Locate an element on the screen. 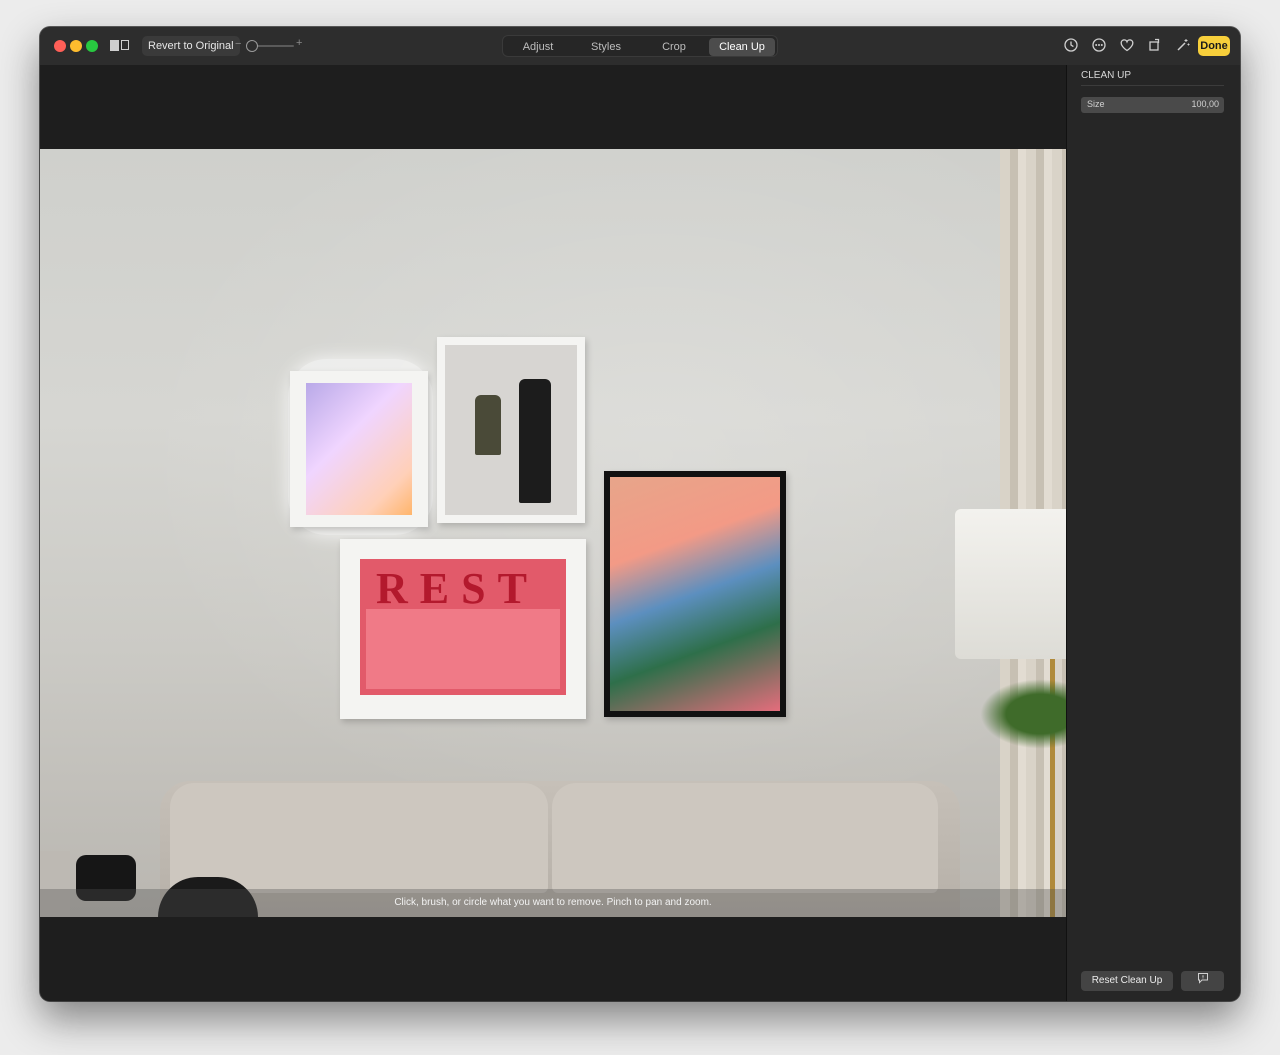 The image size is (1280, 1055). cleanup-sidebar: CLEAN UP Size 100,00 Reset Clean Up is located at coordinates (1153, 533).